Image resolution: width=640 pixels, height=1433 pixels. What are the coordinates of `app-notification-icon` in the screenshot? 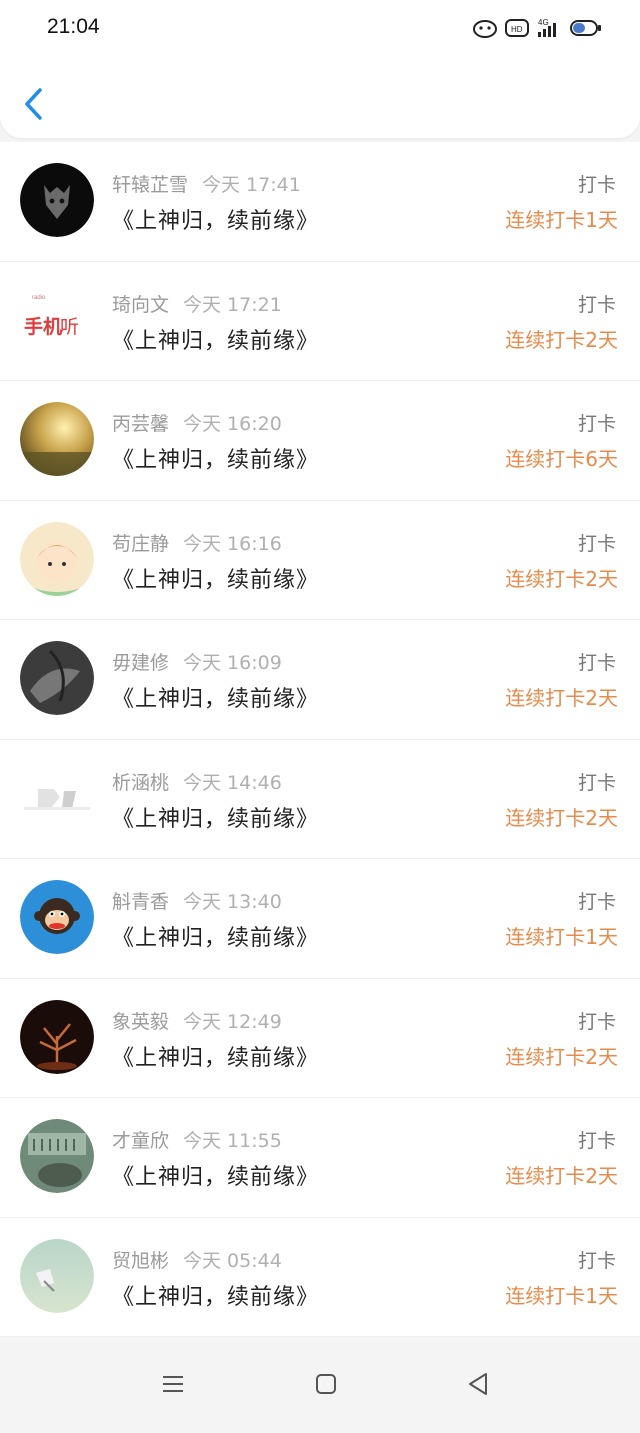 It's located at (485, 29).